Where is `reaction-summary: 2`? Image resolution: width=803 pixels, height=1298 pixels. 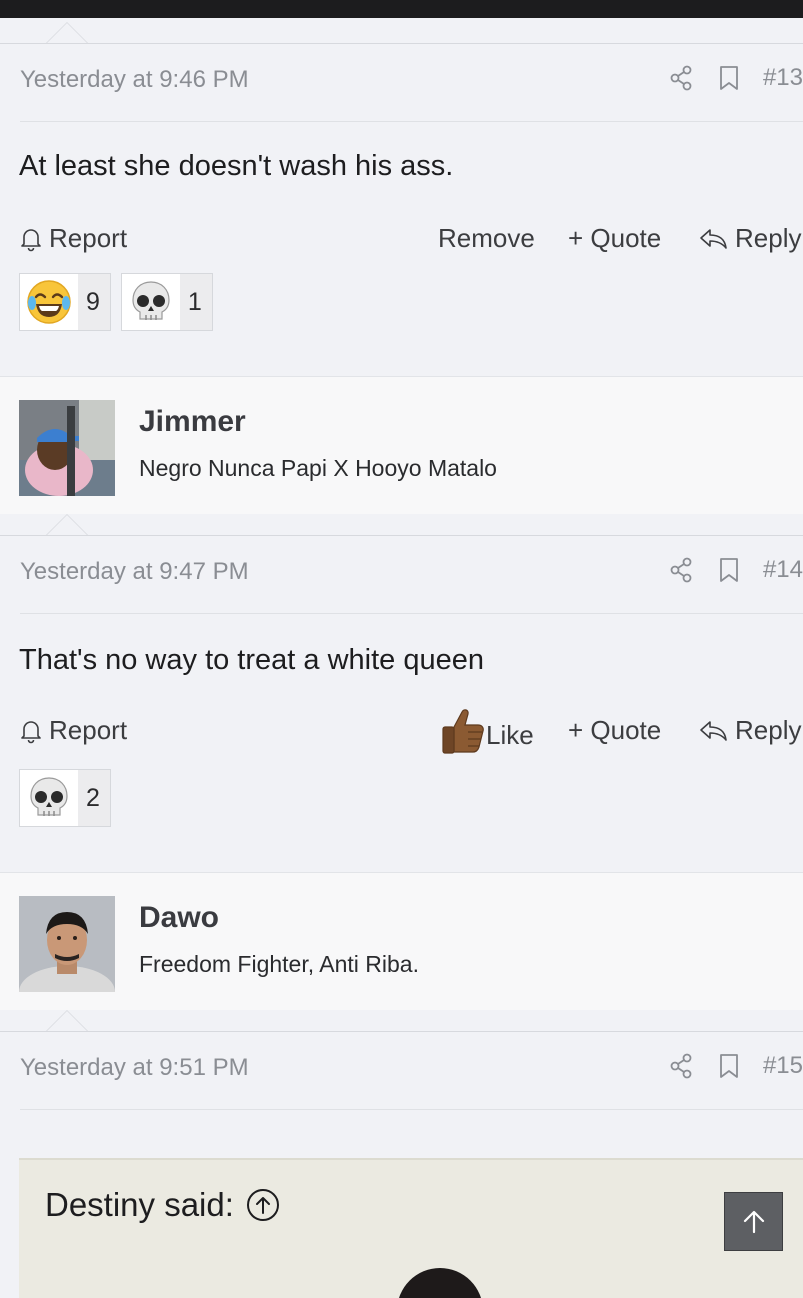
reaction-summary: 2 is located at coordinates (70, 798).